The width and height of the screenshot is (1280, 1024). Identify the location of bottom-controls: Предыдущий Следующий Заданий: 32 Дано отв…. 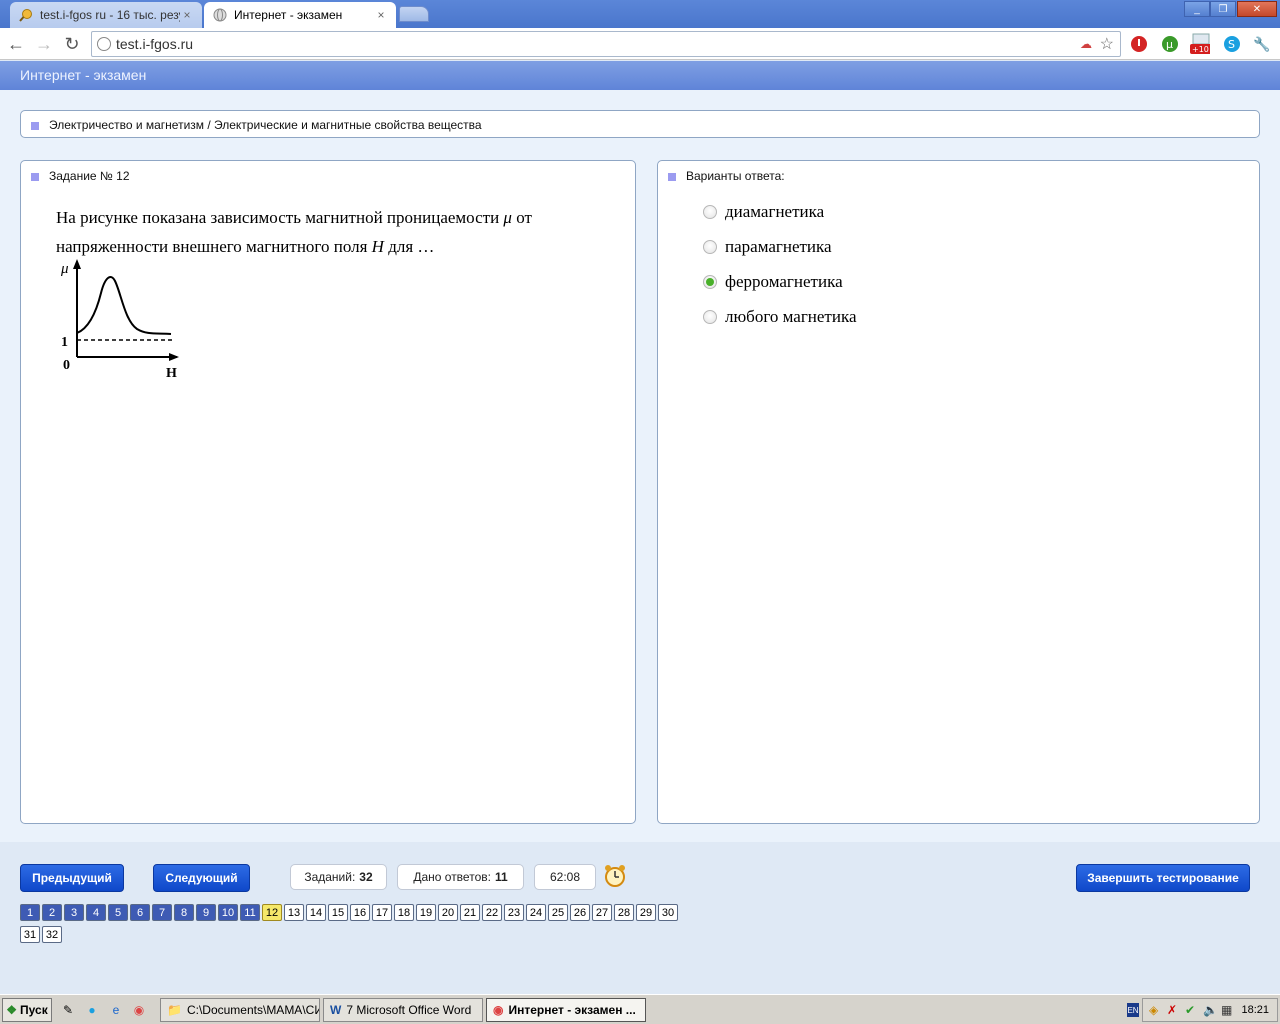
(640, 918).